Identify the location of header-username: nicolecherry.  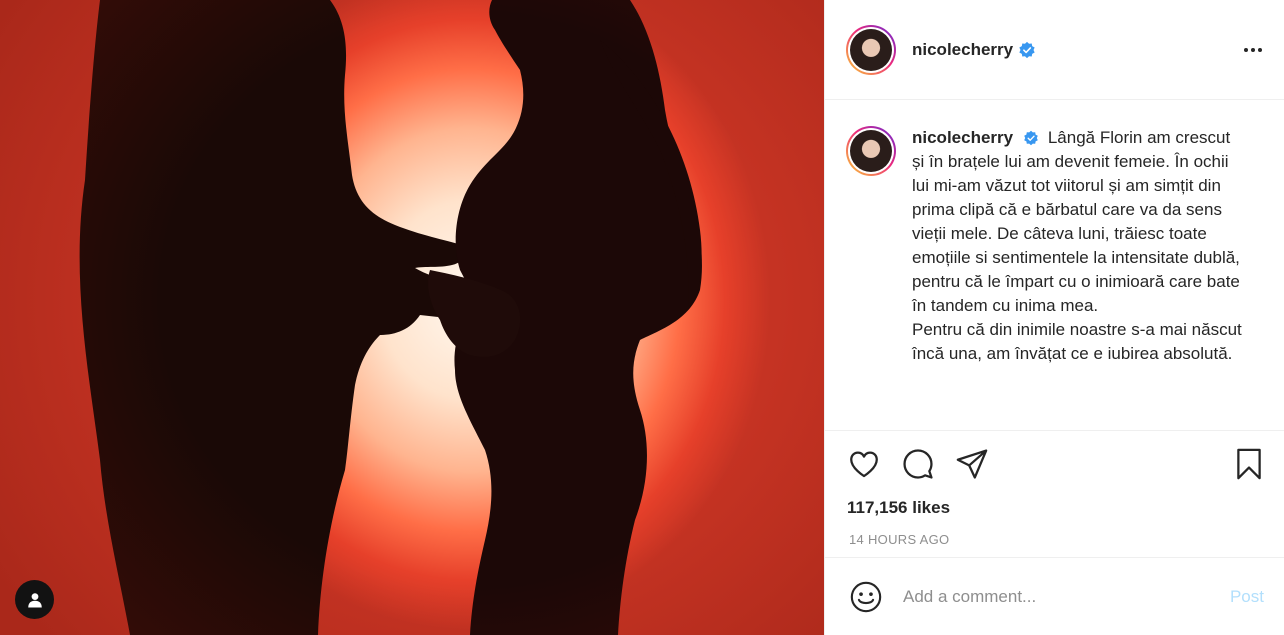
(962, 50).